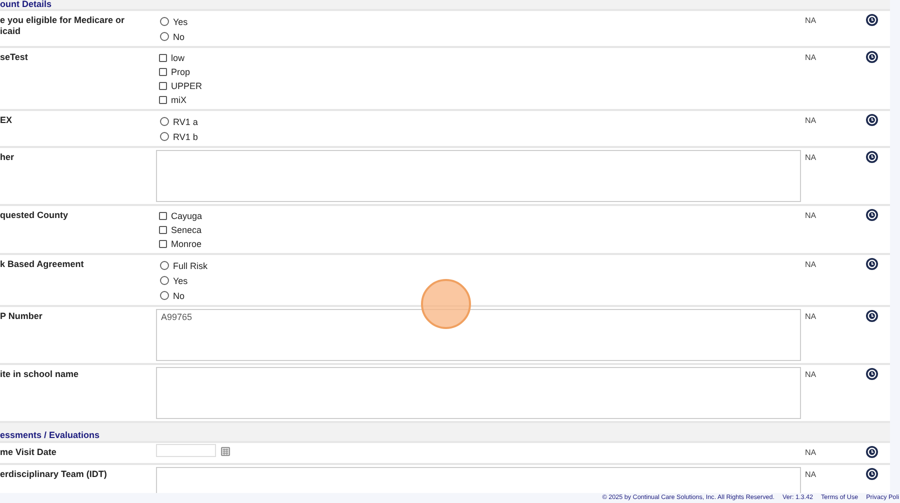 This screenshot has width=900, height=503. Describe the element at coordinates (186, 244) in the screenshot. I see `option-label: Monroe` at that location.